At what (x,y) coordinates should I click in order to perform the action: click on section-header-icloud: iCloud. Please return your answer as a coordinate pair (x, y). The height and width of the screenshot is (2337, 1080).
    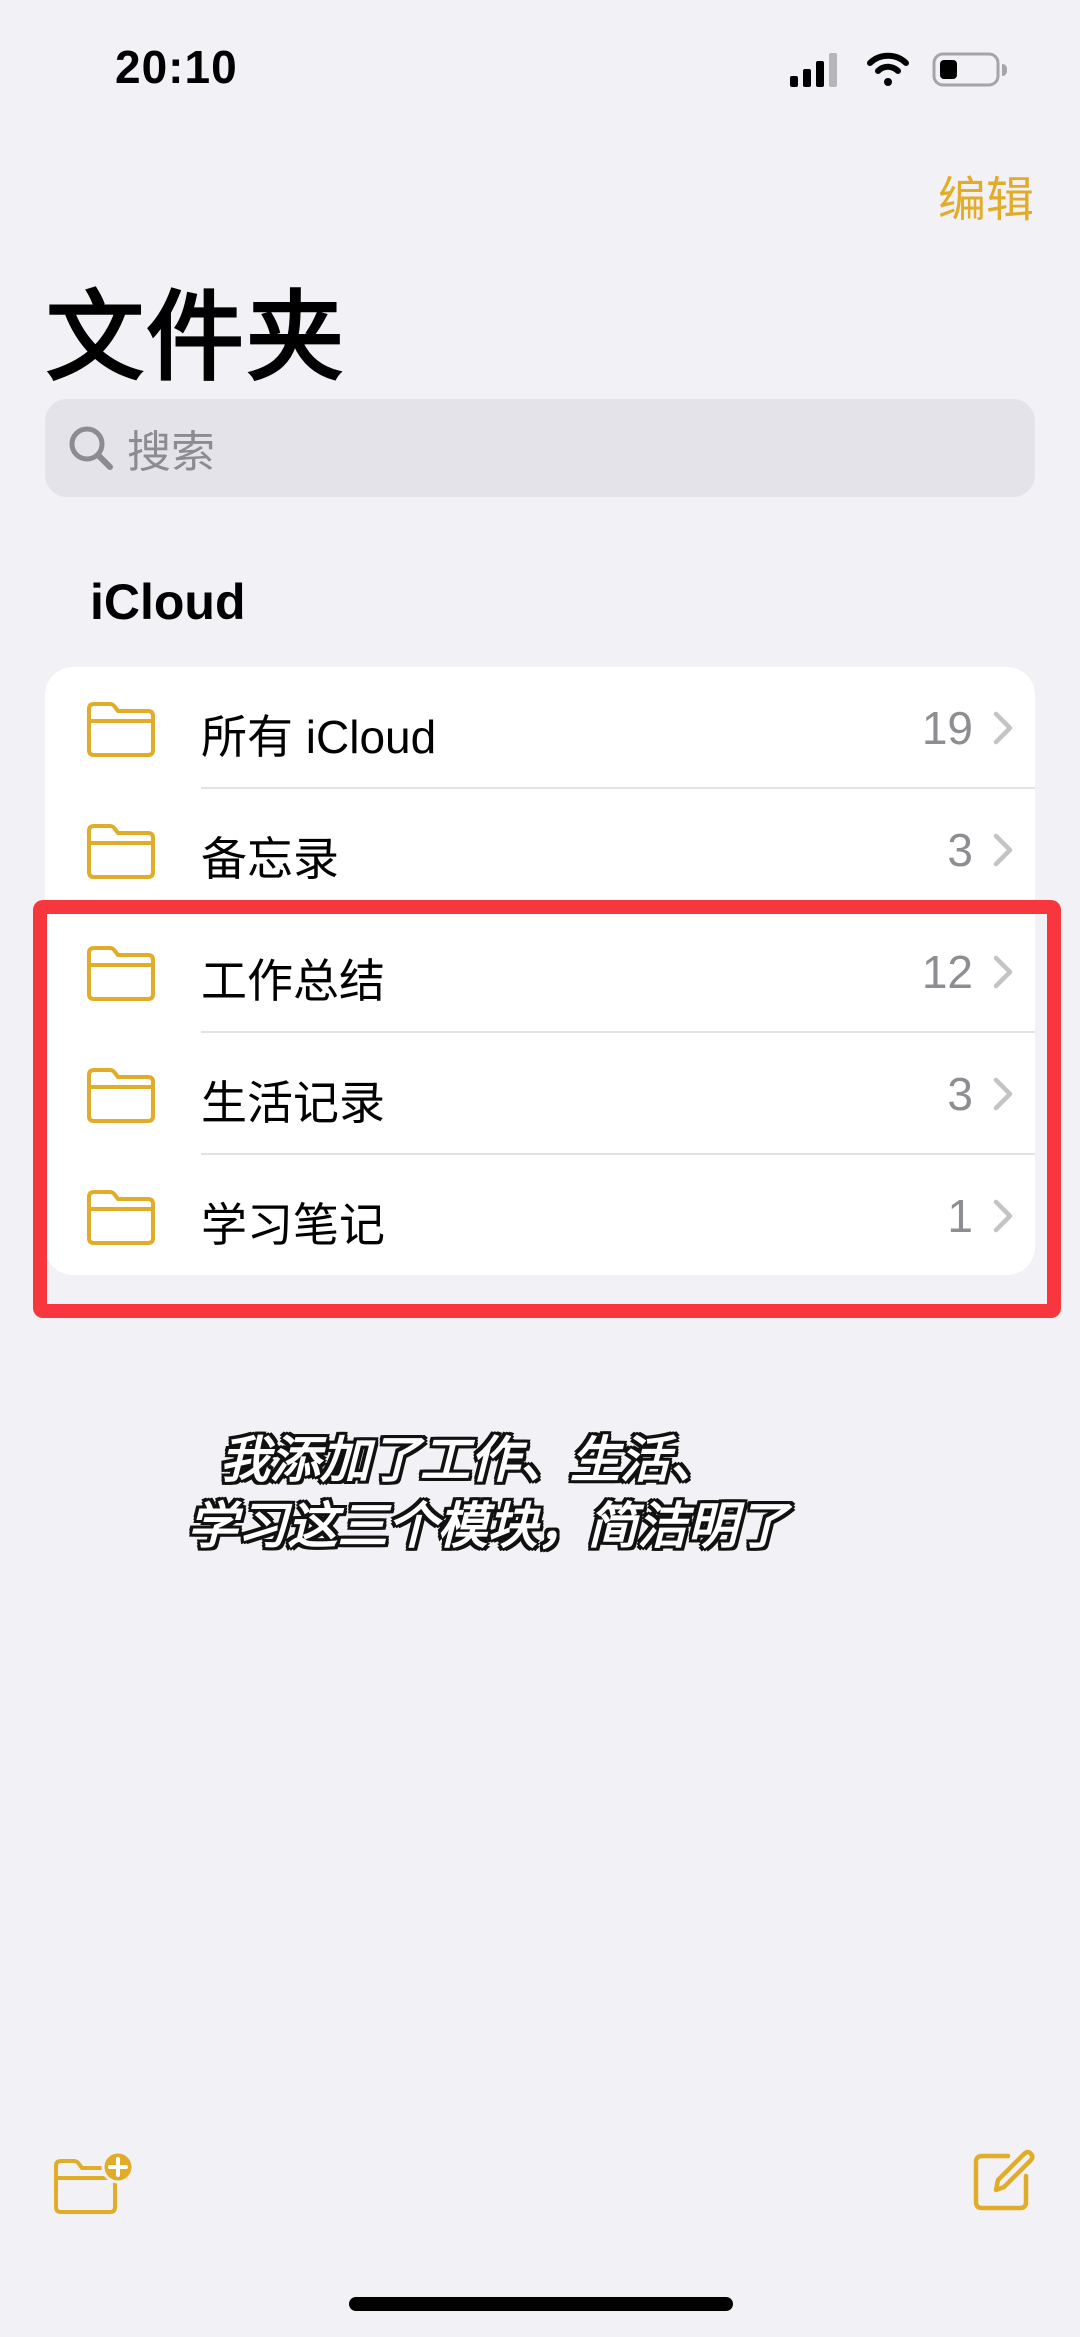
    Looking at the image, I should click on (168, 602).